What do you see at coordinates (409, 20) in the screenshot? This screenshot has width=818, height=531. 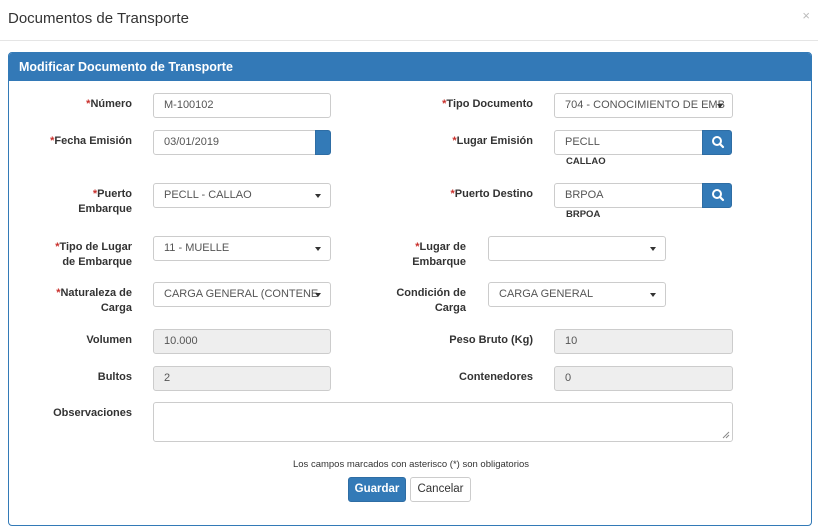 I see `modal-header: Documentos de Transporte ×` at bounding box center [409, 20].